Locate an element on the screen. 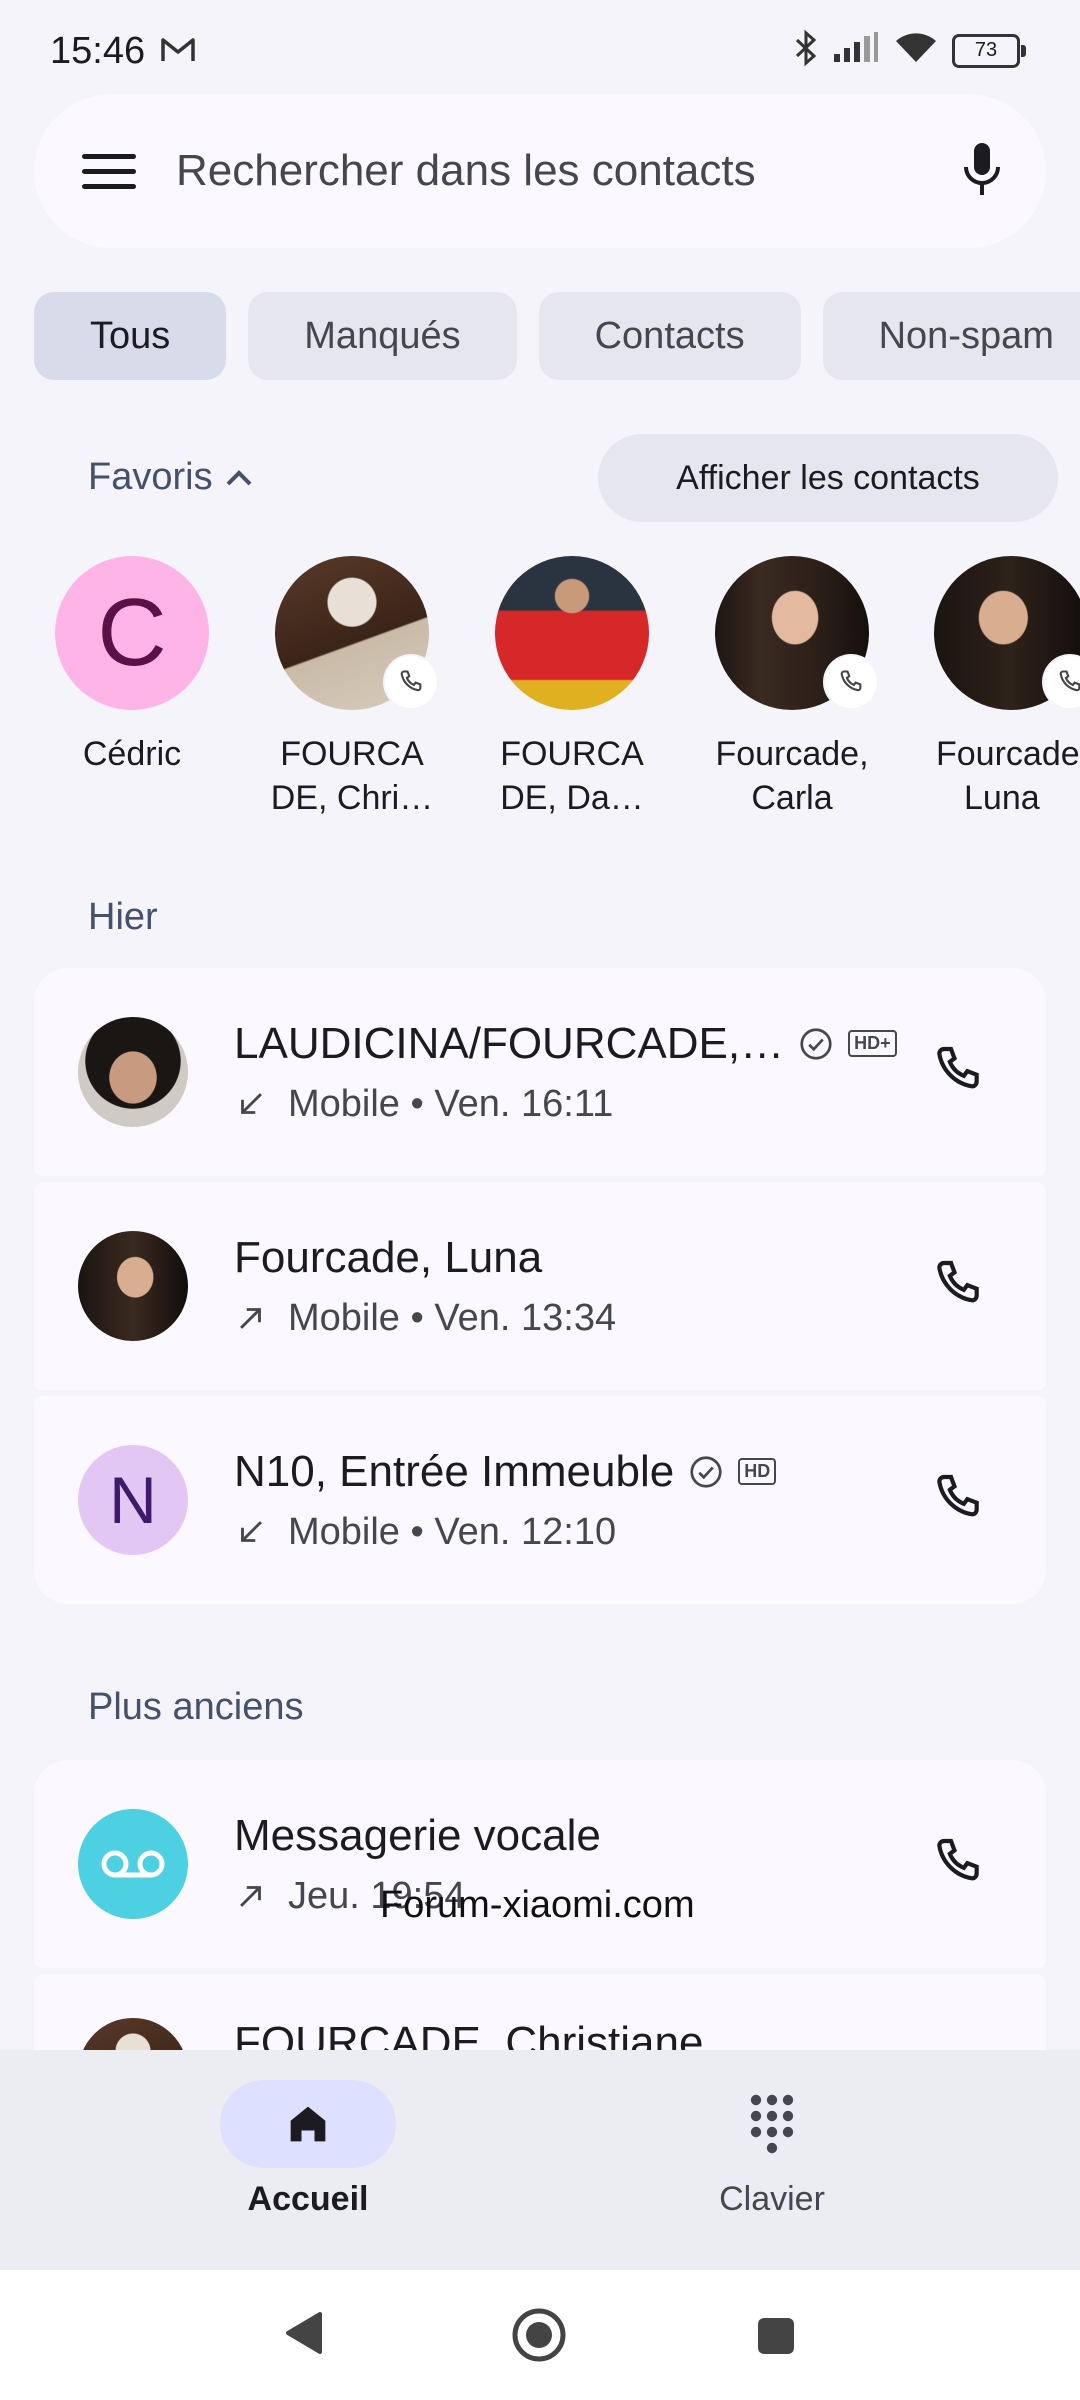 The height and width of the screenshot is (2400, 1080). battery-indicator: 73 is located at coordinates (989, 50).